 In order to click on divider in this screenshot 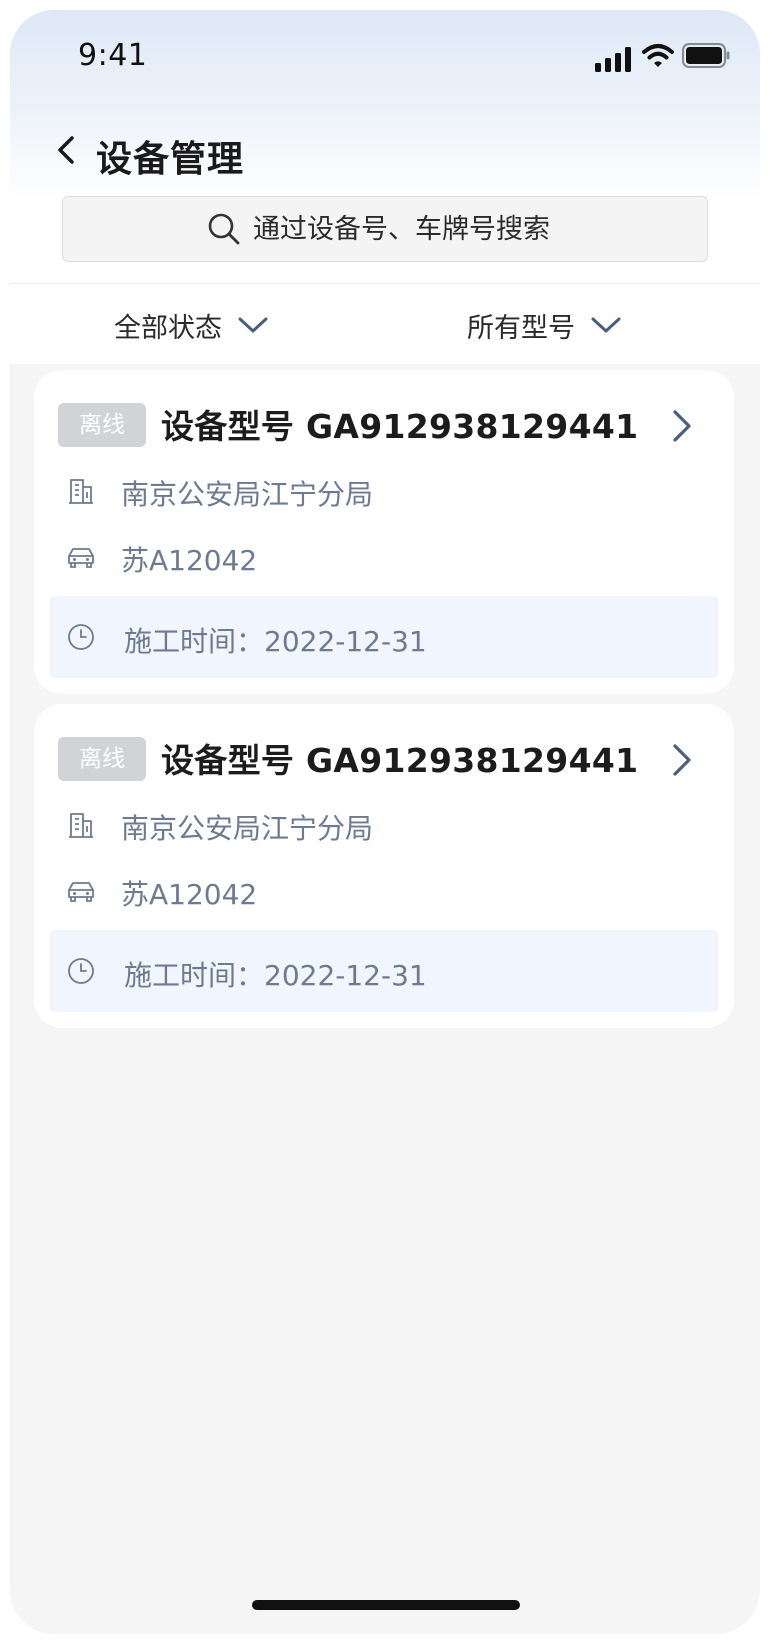, I will do `click(385, 283)`.